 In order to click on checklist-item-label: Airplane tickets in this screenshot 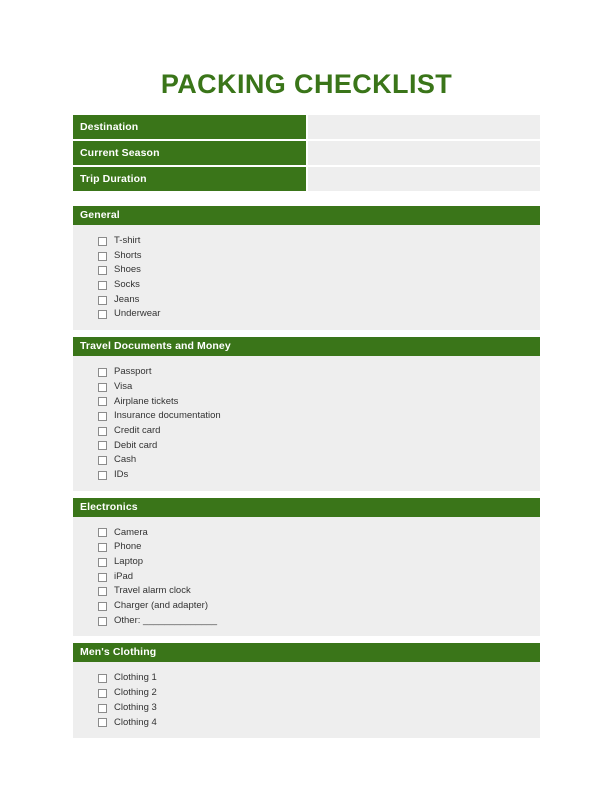, I will do `click(146, 401)`.